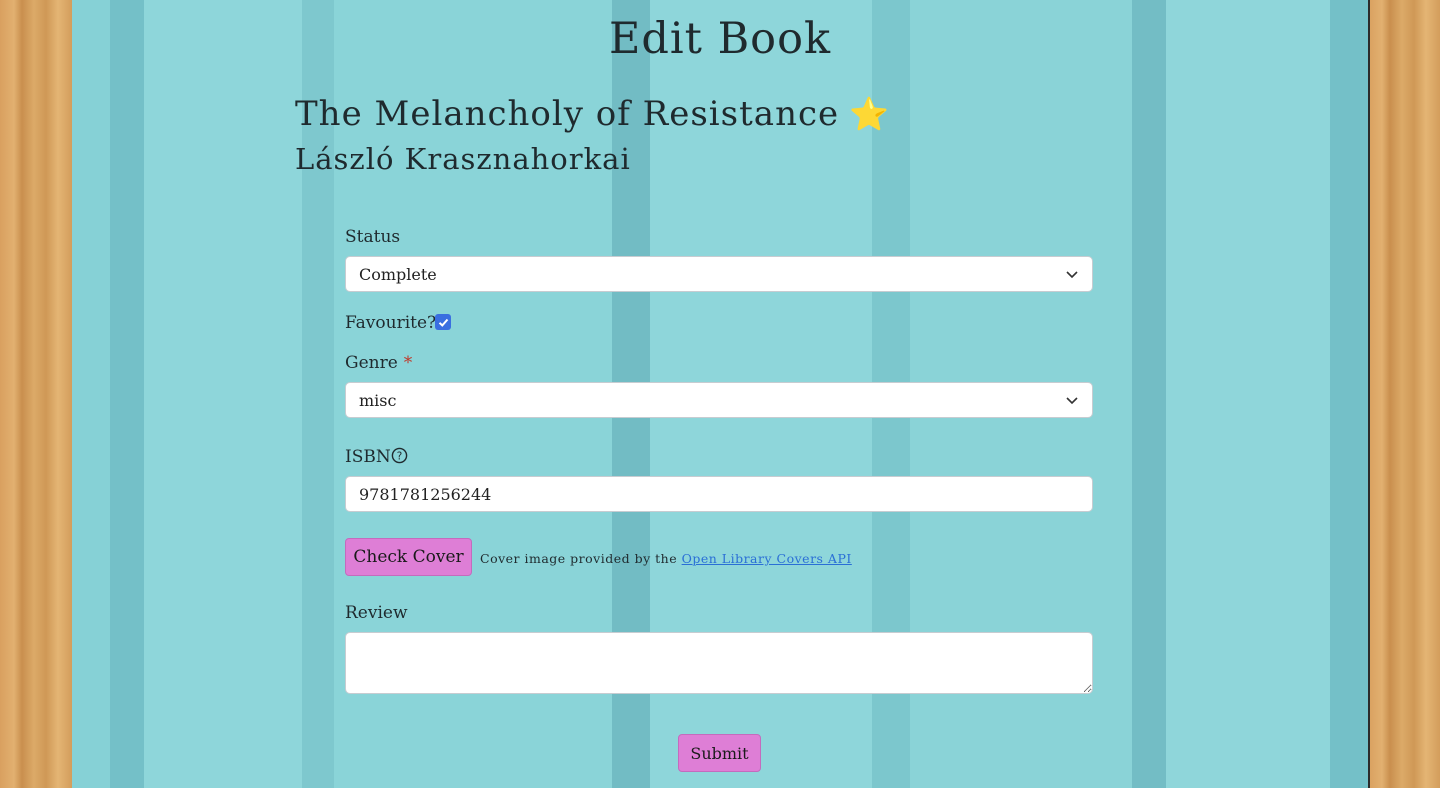 The height and width of the screenshot is (788, 1440). I want to click on genre-label: Genre *, so click(378, 363).